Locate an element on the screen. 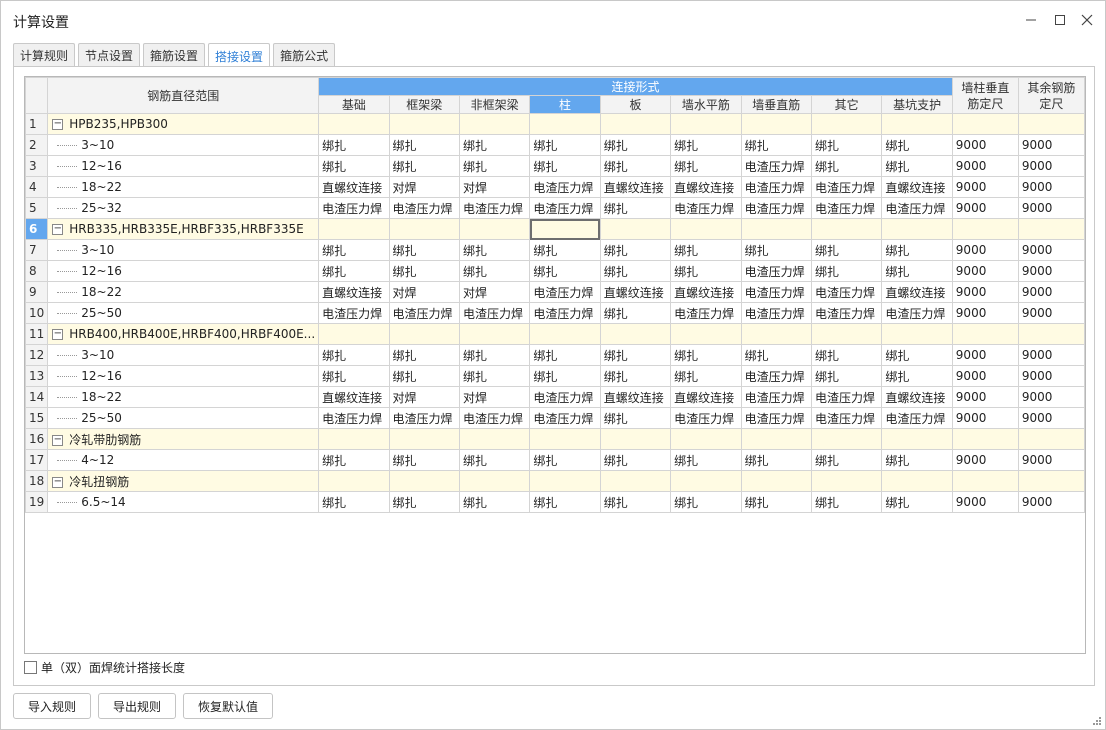 The height and width of the screenshot is (730, 1106). table-row: 3 12~16 绑扎 绑扎 绑扎 绑扎 绑扎 绑扎 电渣压力焊 绑扎 绑扎 9000 9000 is located at coordinates (555, 166).